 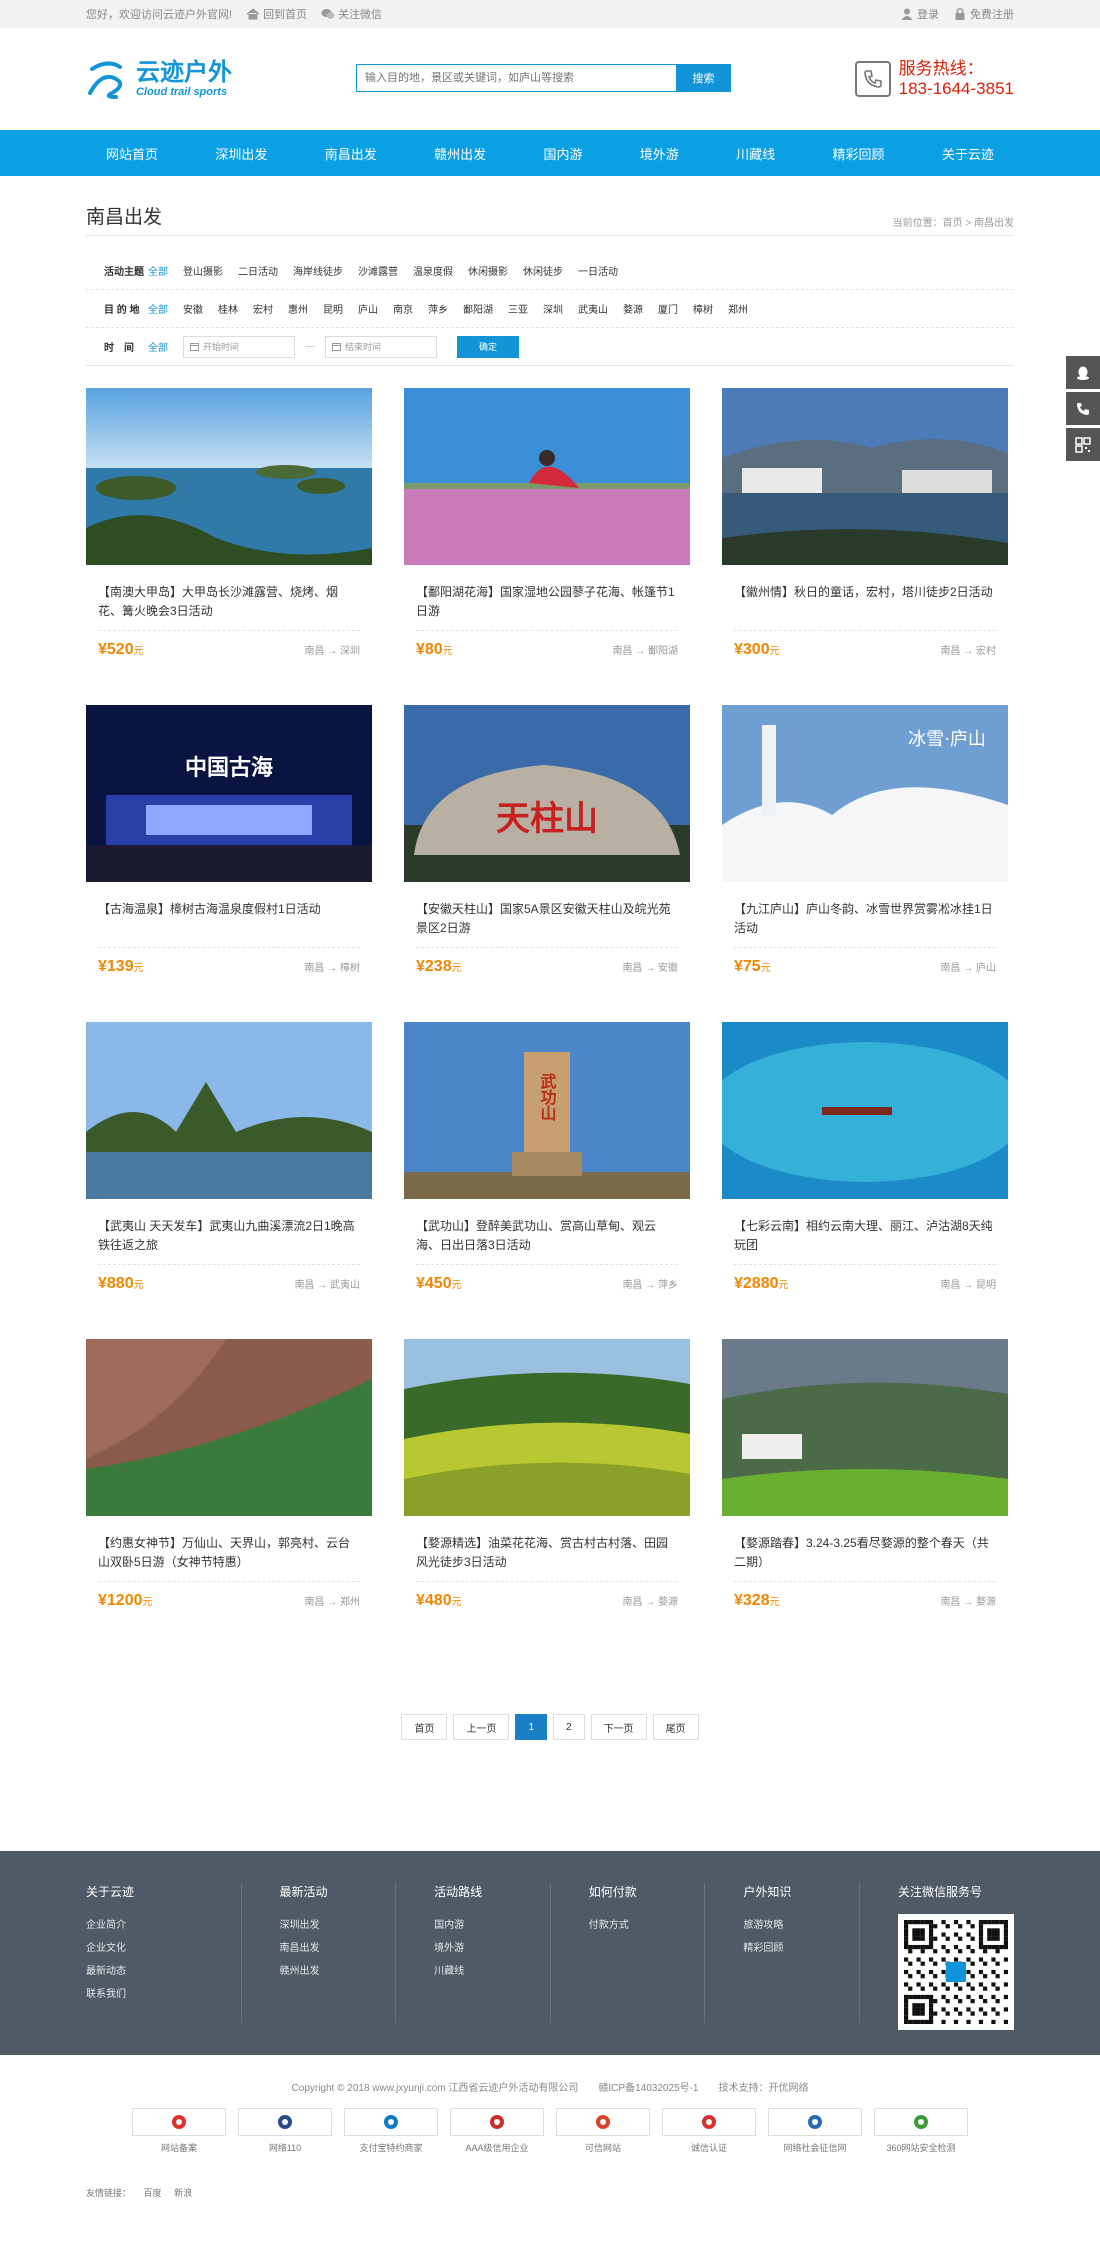 I want to click on activity-image: 天柱山, so click(x=547, y=793).